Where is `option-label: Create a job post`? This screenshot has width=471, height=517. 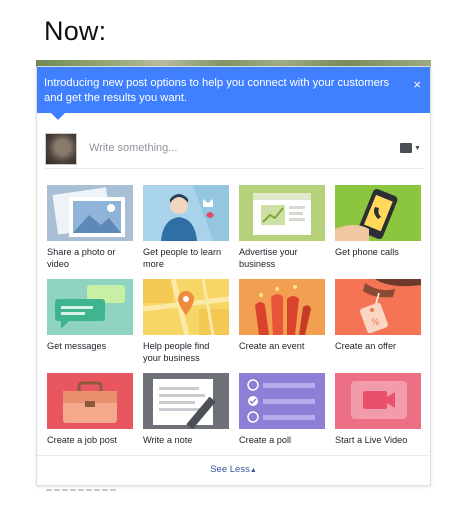 option-label: Create a job post is located at coordinates (82, 440).